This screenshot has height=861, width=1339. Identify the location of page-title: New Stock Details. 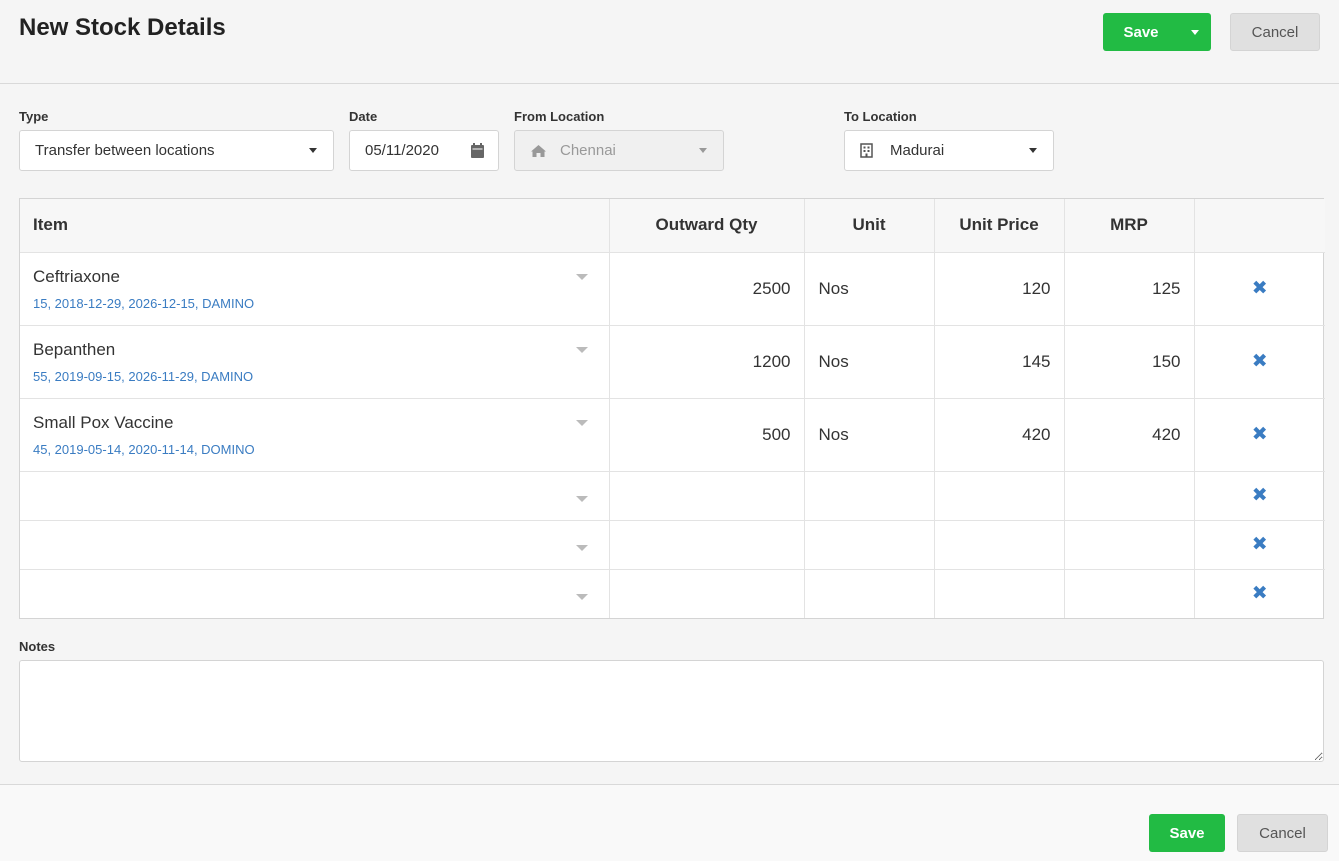
(122, 27).